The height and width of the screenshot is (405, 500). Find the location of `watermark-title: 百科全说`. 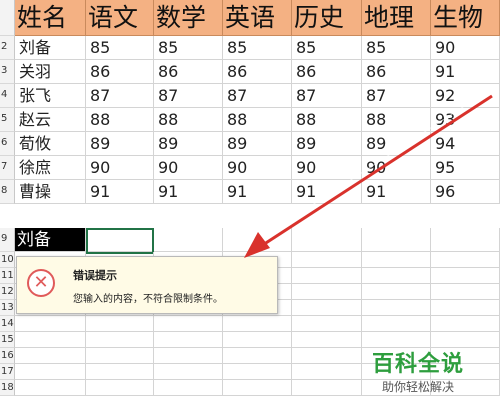

watermark-title: 百科全说 is located at coordinates (418, 364).